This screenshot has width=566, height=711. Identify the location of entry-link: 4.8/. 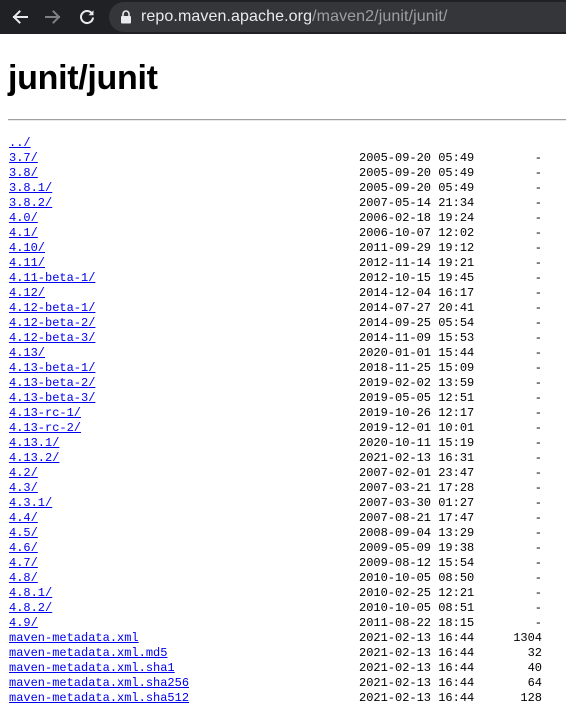
(23, 578).